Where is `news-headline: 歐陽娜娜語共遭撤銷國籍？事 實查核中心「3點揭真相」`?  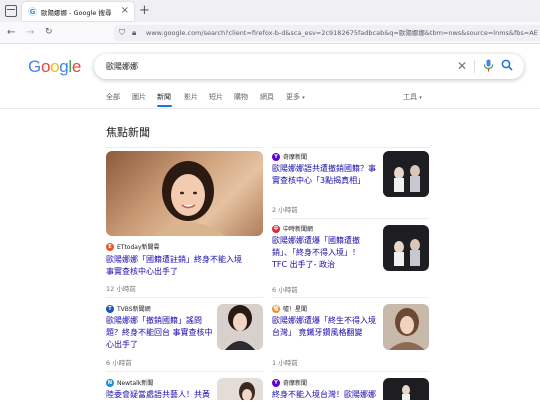 news-headline: 歐陽娜娜語共遭撤銷國籍？事 實查核中心「3點揭真相」 is located at coordinates (326, 175).